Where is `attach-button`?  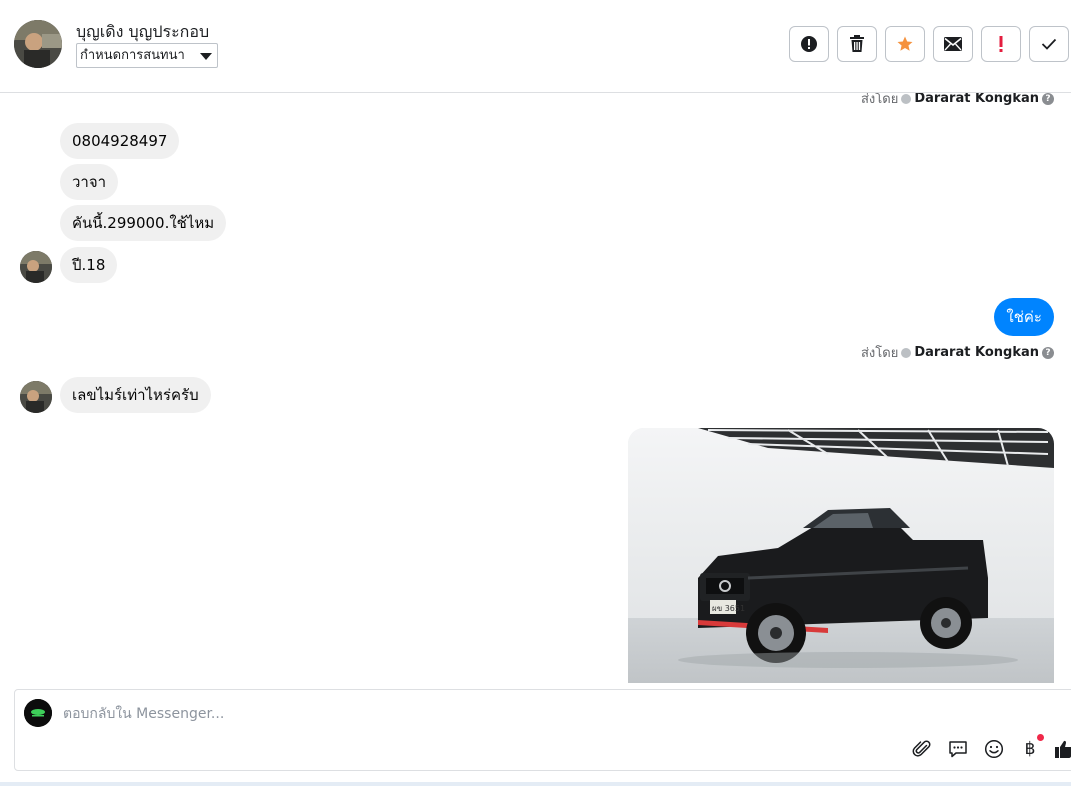 attach-button is located at coordinates (922, 749).